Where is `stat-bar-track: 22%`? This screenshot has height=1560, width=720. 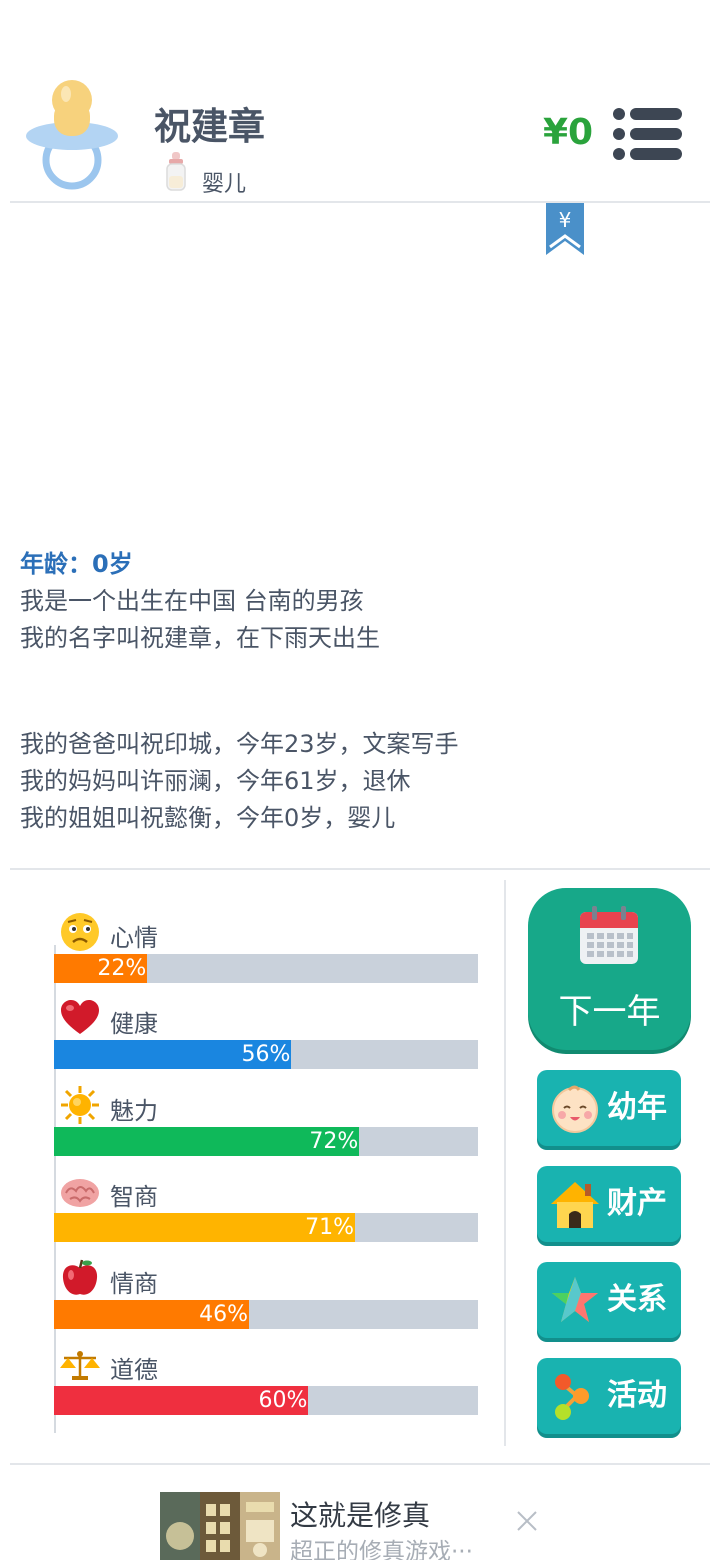 stat-bar-track: 22% is located at coordinates (266, 968).